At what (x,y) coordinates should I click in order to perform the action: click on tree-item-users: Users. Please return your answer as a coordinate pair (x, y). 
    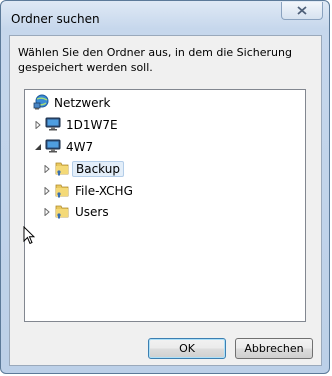
    Looking at the image, I should click on (75, 212).